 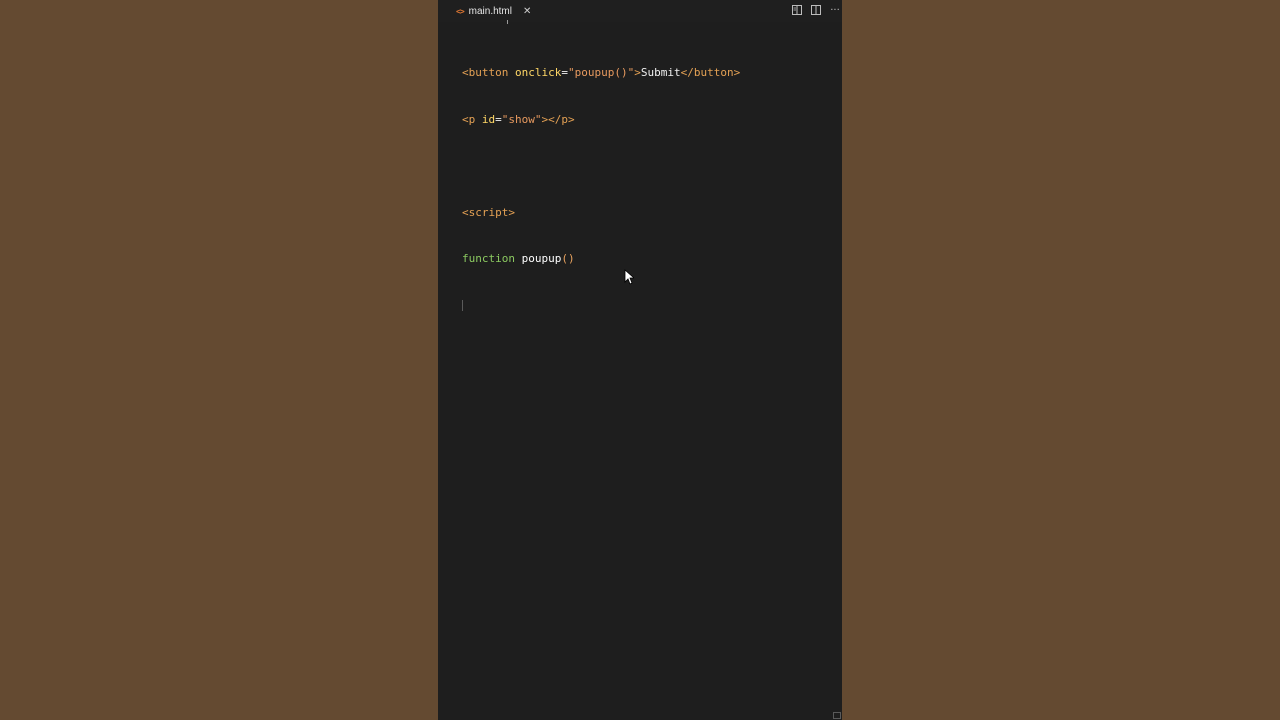 I want to click on tab-main-html: <> main.html ✕, so click(x=492, y=11).